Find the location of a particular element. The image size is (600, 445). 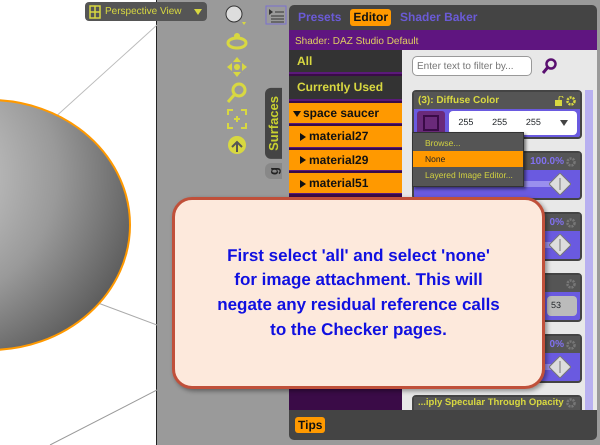

panel-tab: Editor is located at coordinates (371, 17).